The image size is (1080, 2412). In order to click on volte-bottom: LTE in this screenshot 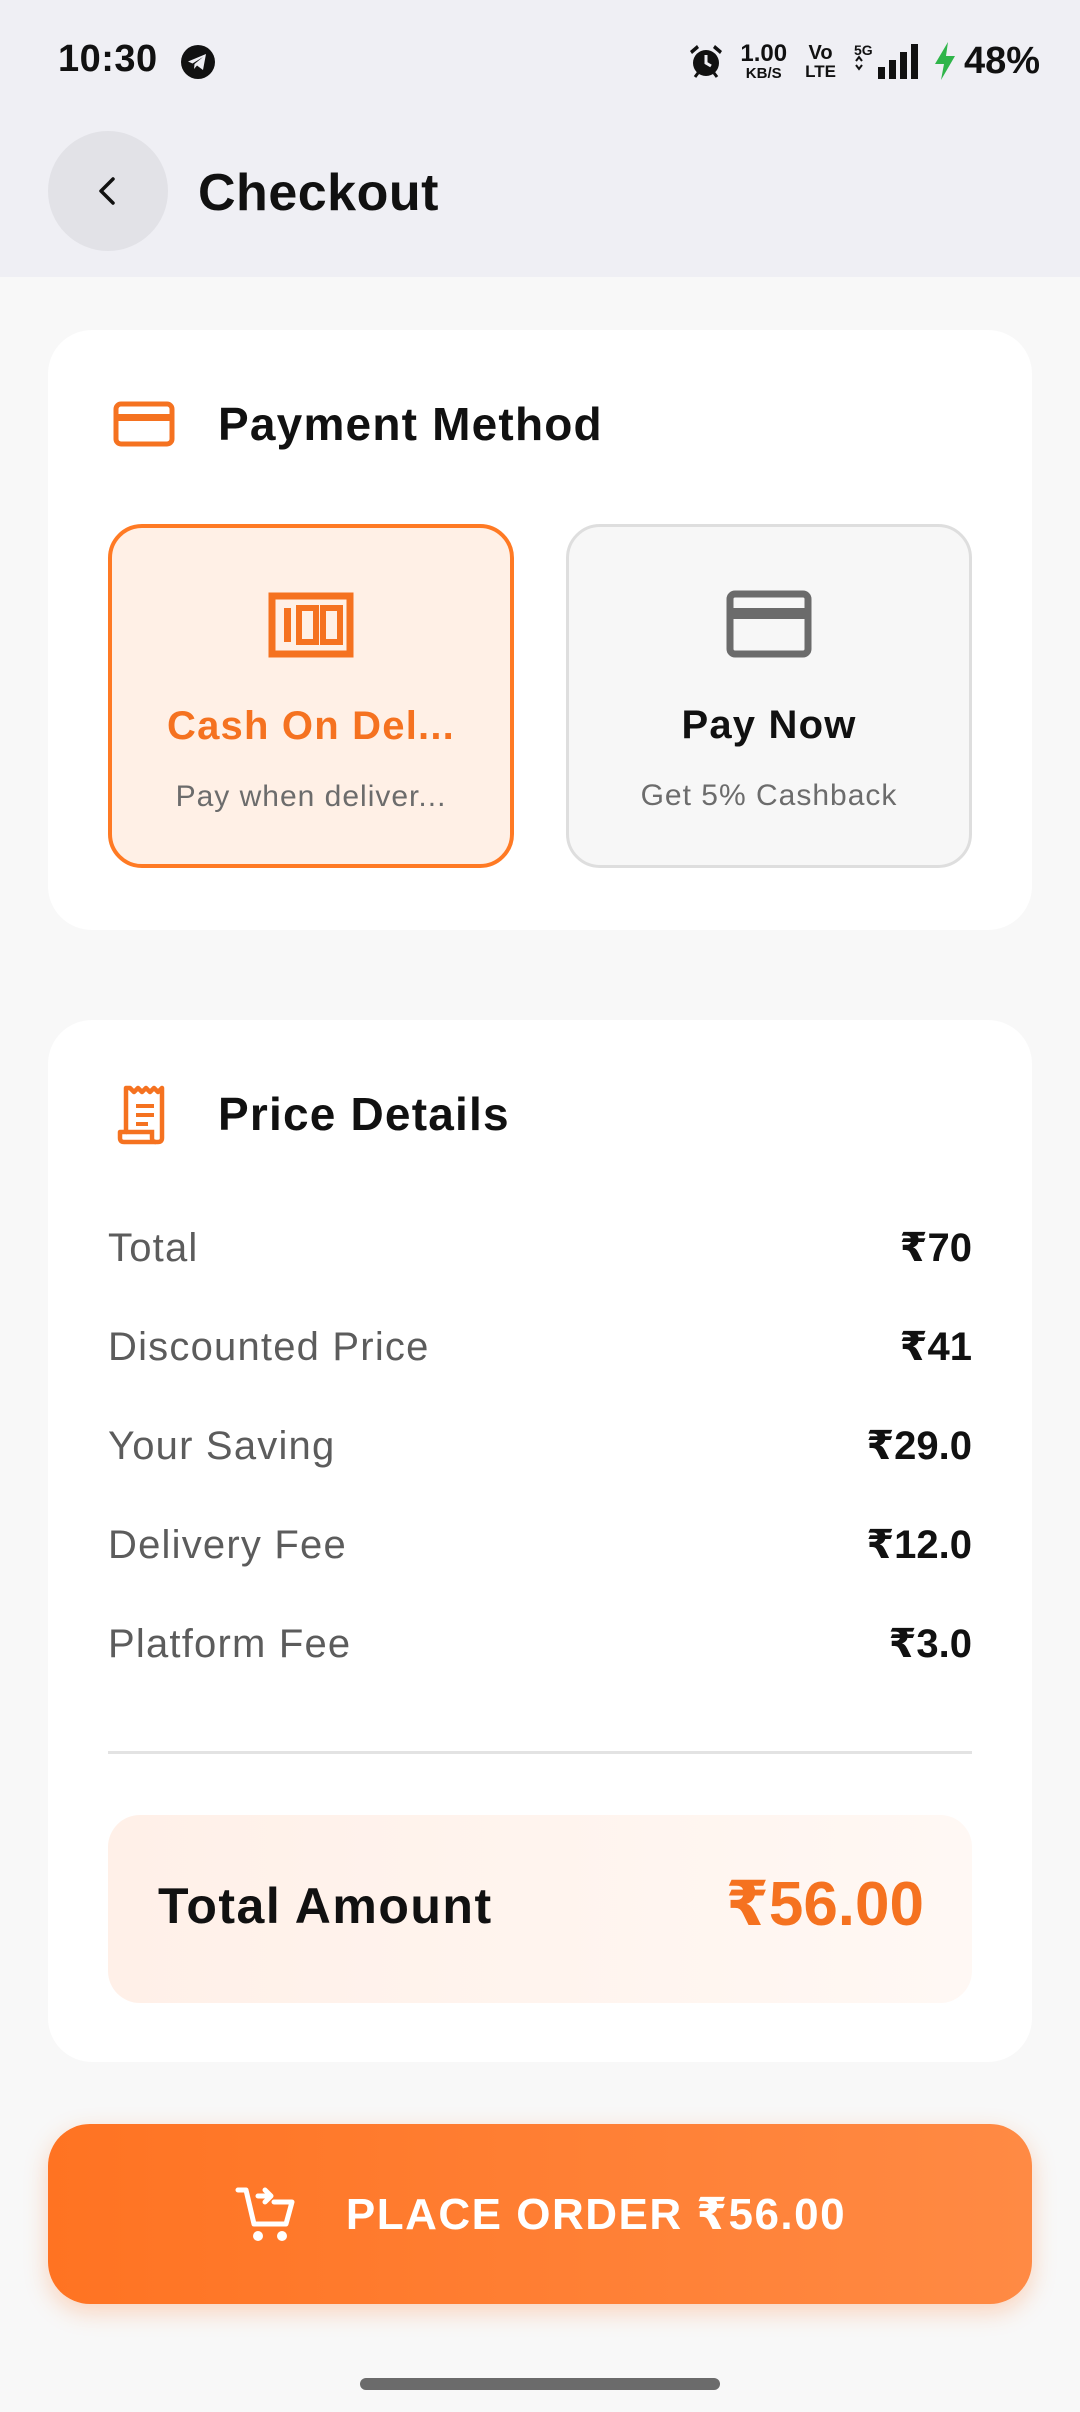, I will do `click(820, 71)`.